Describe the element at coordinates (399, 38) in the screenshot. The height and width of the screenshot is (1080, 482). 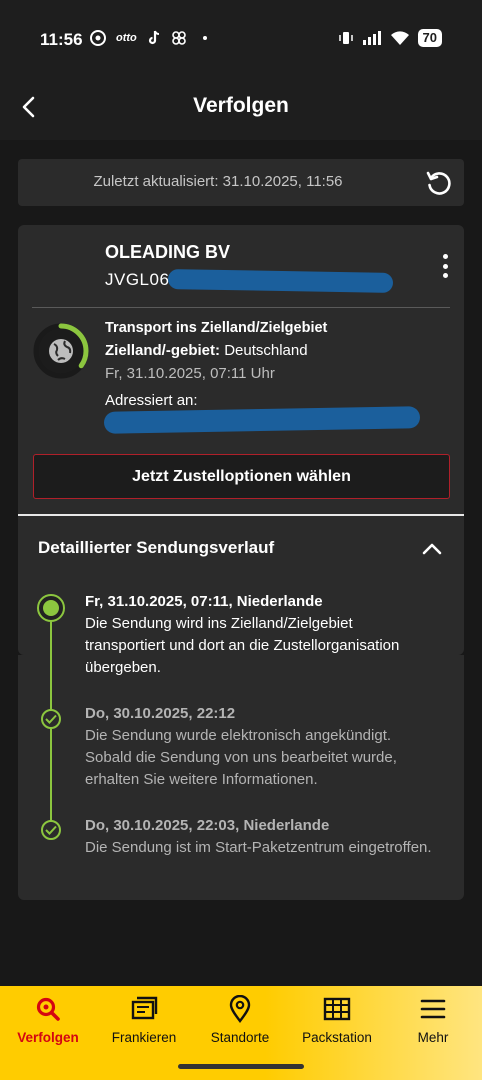
I see `wifi-icon` at that location.